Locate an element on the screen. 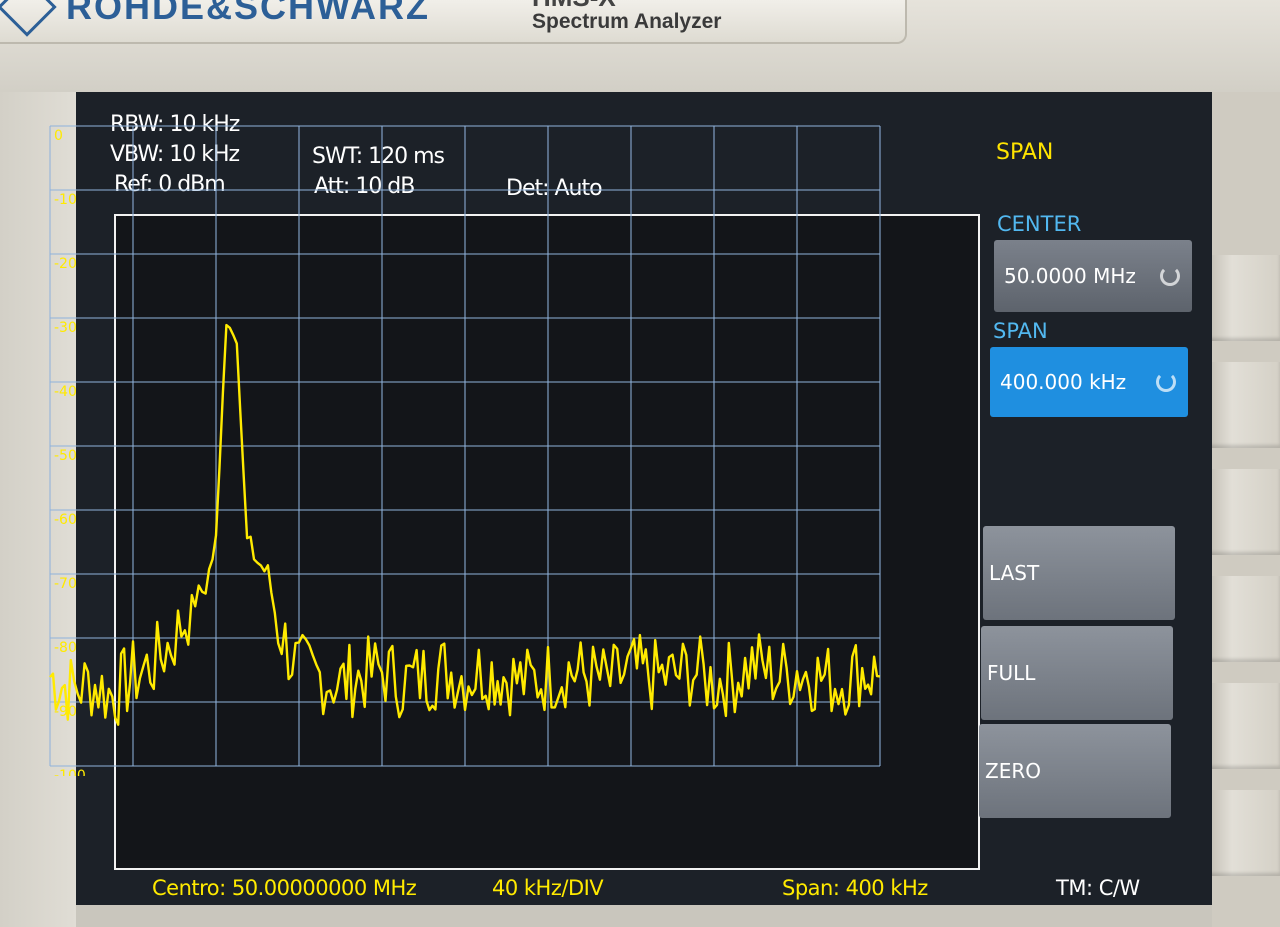 This screenshot has width=1280, height=927. y-tick-label: -30 is located at coordinates (65, 328).